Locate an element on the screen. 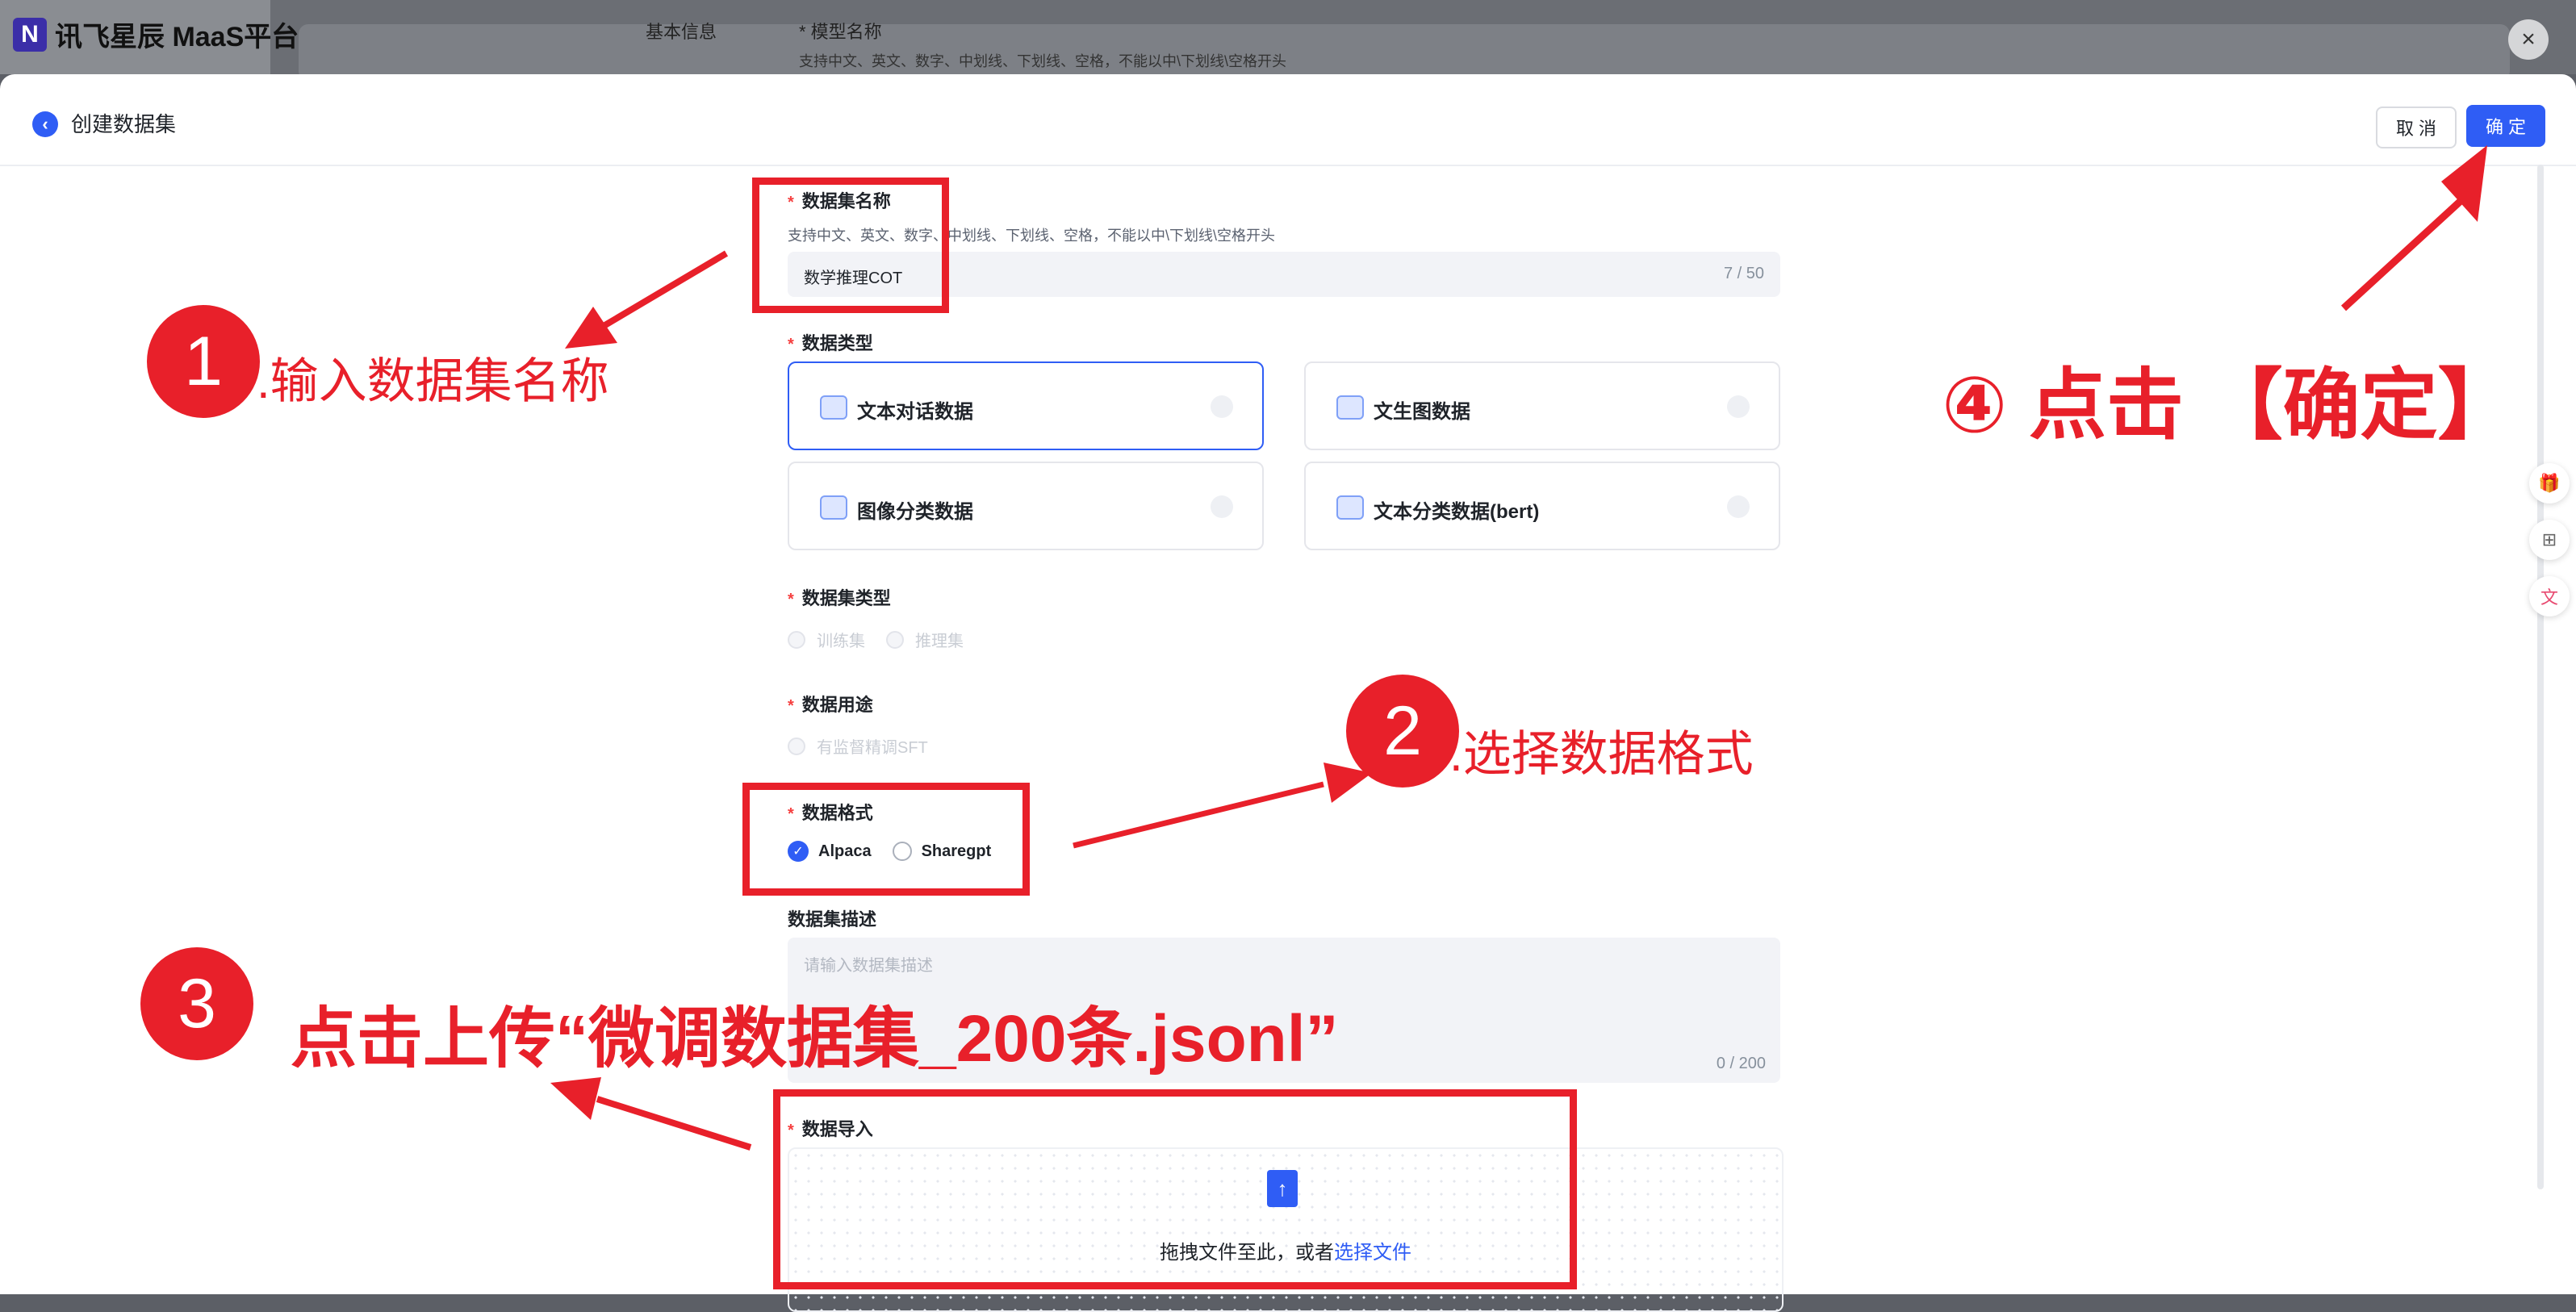 This screenshot has width=2576, height=1312. arrow-step3-head is located at coordinates (575, 1098).